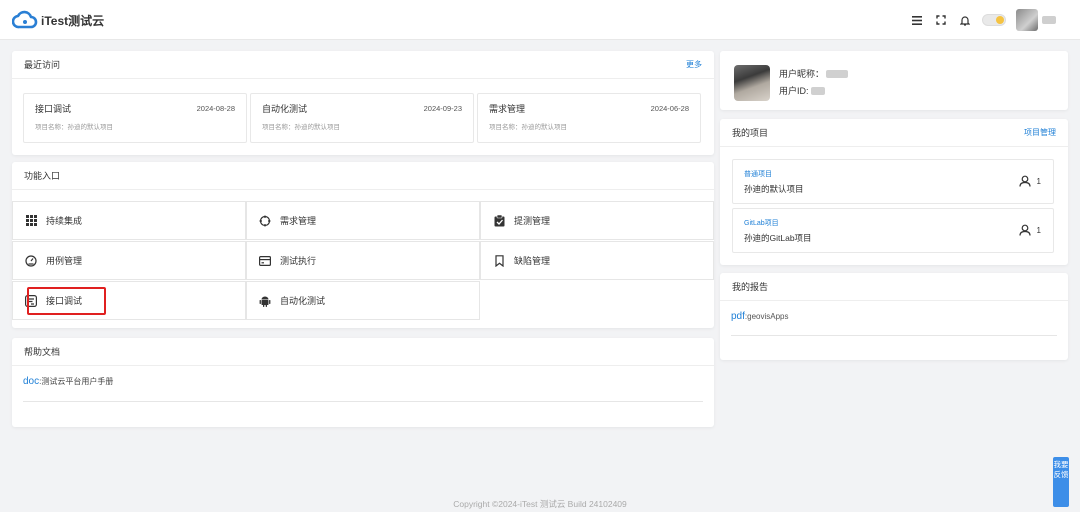  I want to click on help-docs-header: 帮助文档, so click(363, 352).